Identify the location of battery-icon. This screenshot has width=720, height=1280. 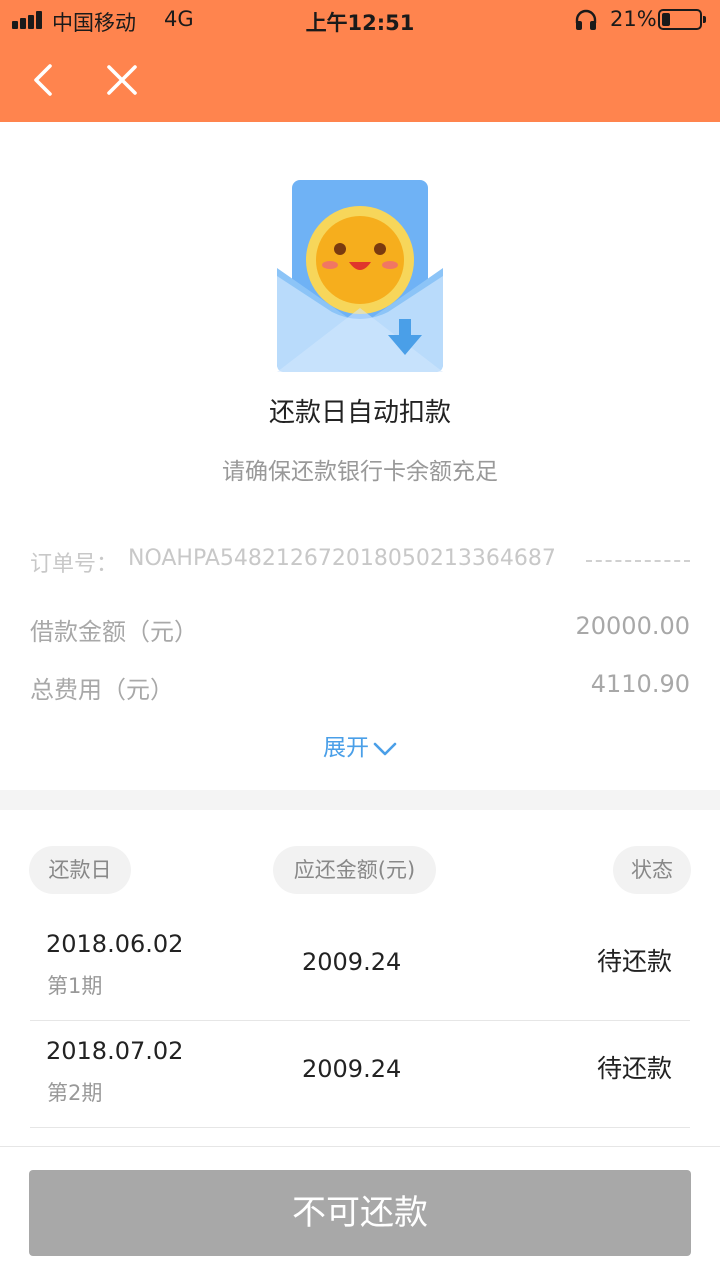
(682, 19).